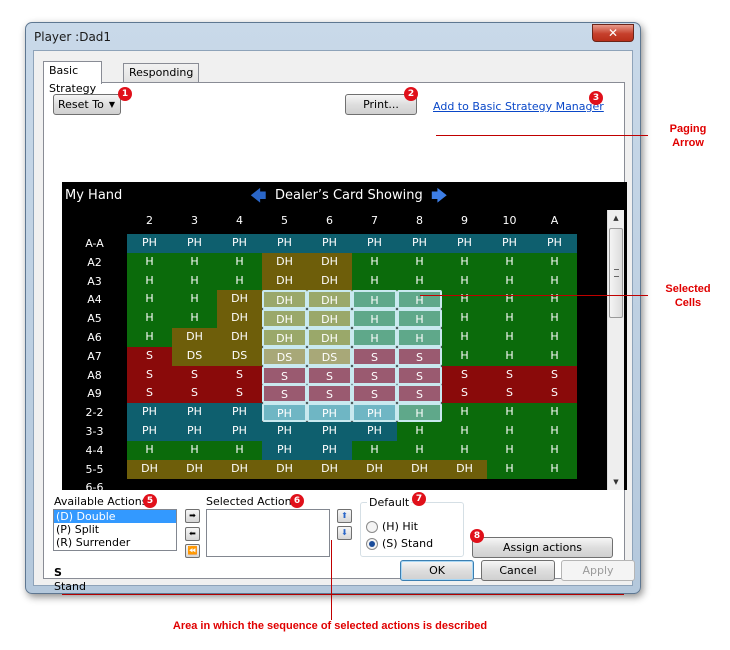 This screenshot has height=650, width=730. Describe the element at coordinates (372, 527) in the screenshot. I see `hit-radio` at that location.